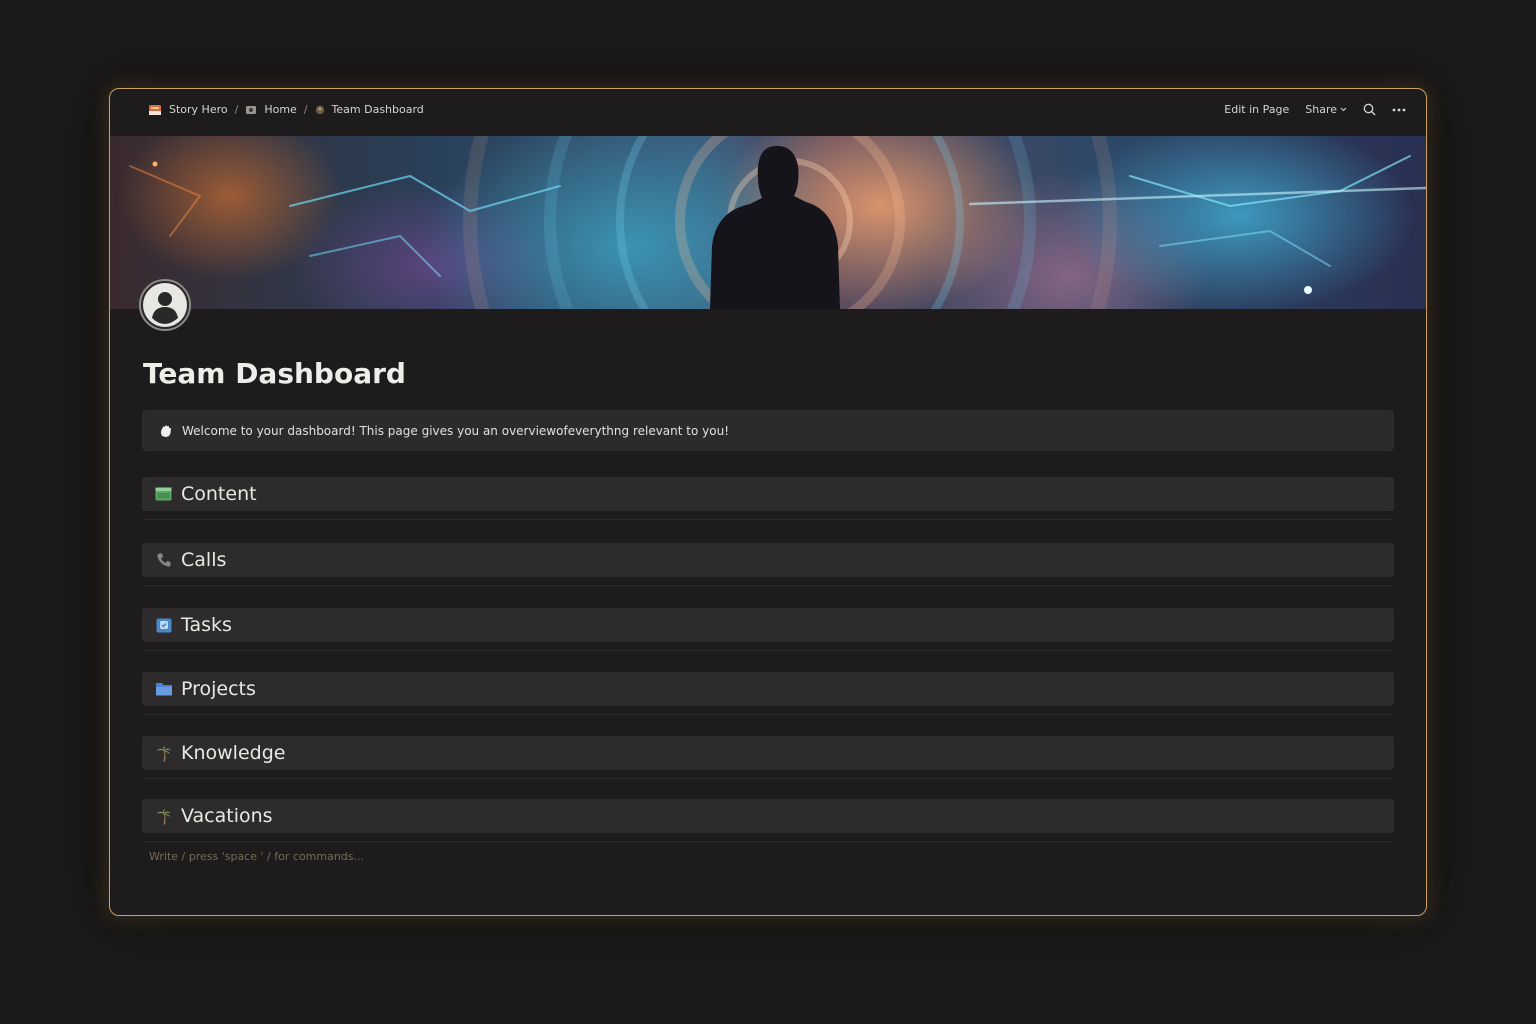  I want to click on share-button: Share, so click(1326, 109).